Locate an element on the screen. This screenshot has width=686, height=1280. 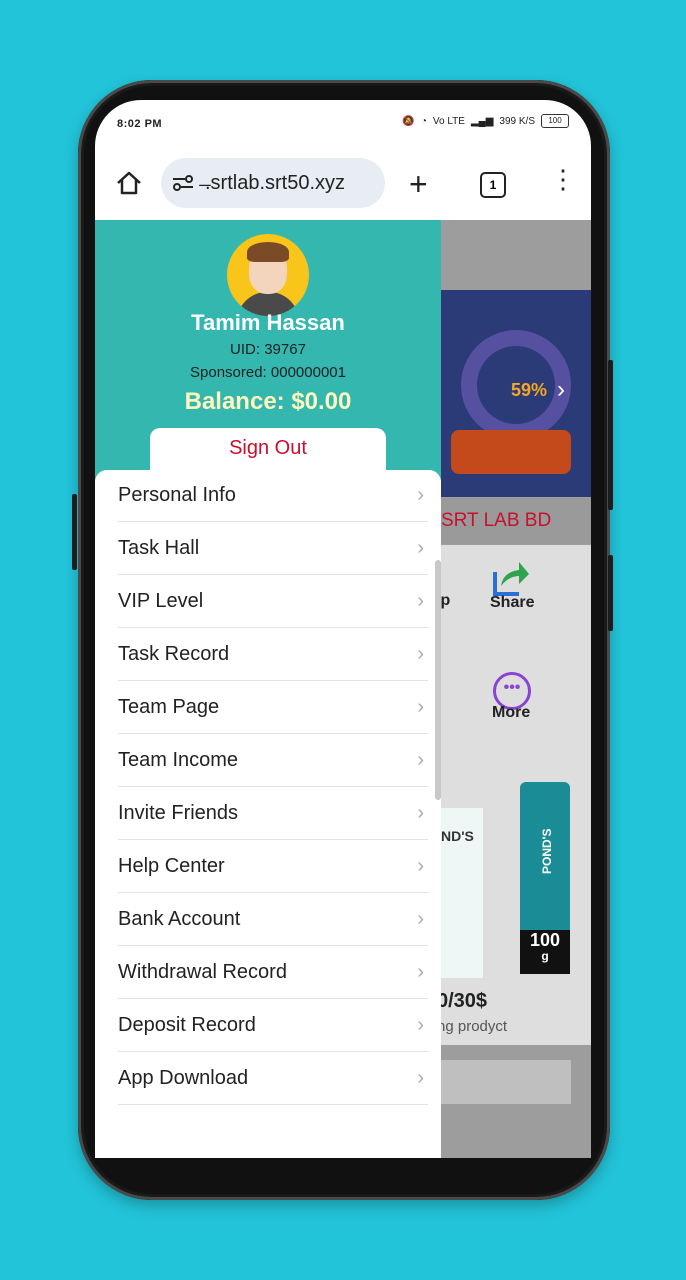
product-brand-partial: ND'S is located at coordinates (457, 836).